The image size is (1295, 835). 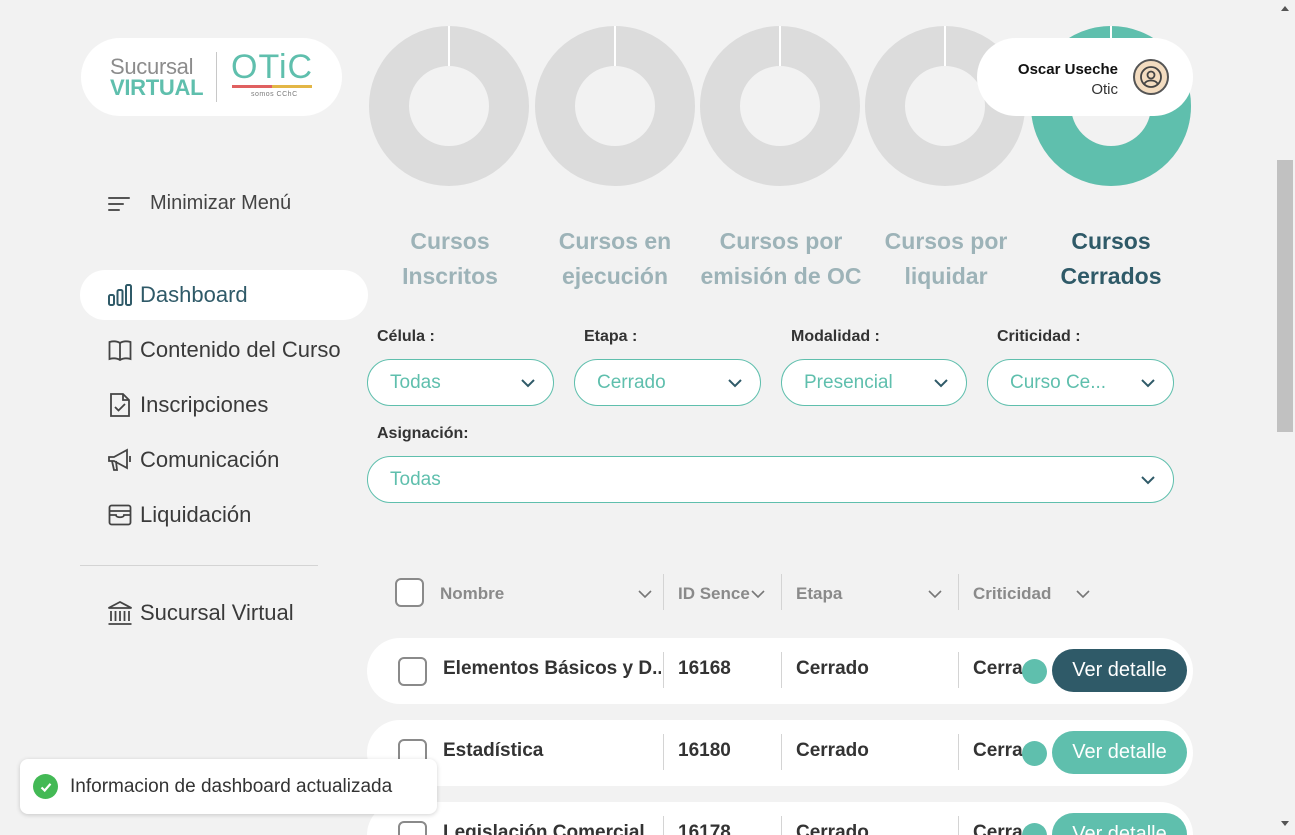 What do you see at coordinates (819, 594) in the screenshot?
I see `column-header-etapa: Etapa` at bounding box center [819, 594].